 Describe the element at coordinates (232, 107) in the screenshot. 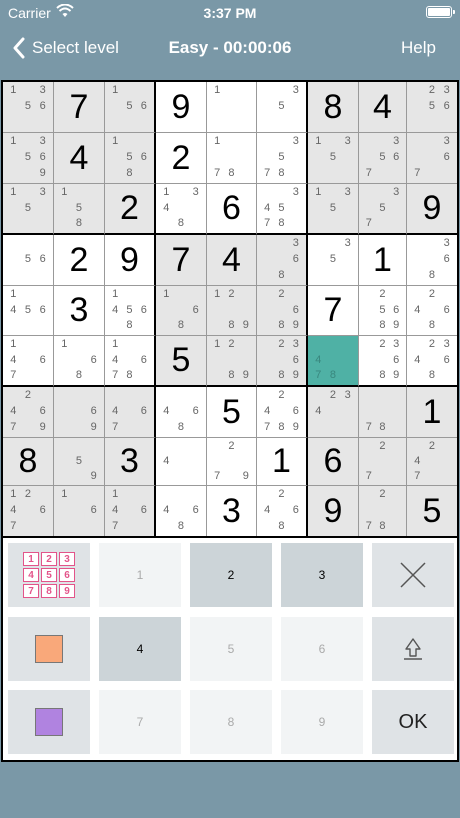

I see `board-cell-r1c5: 1` at that location.